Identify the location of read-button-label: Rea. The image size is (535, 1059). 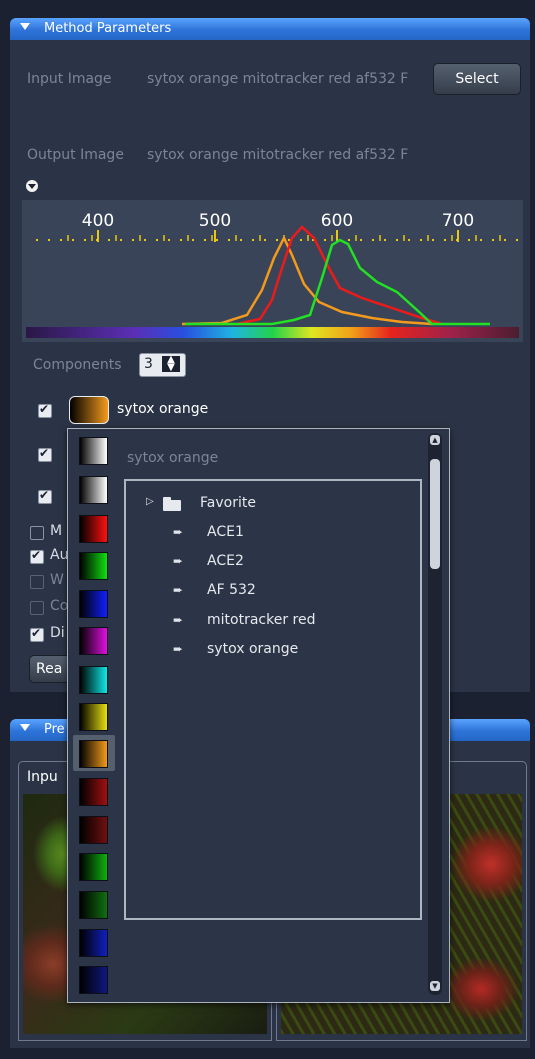
(49, 669).